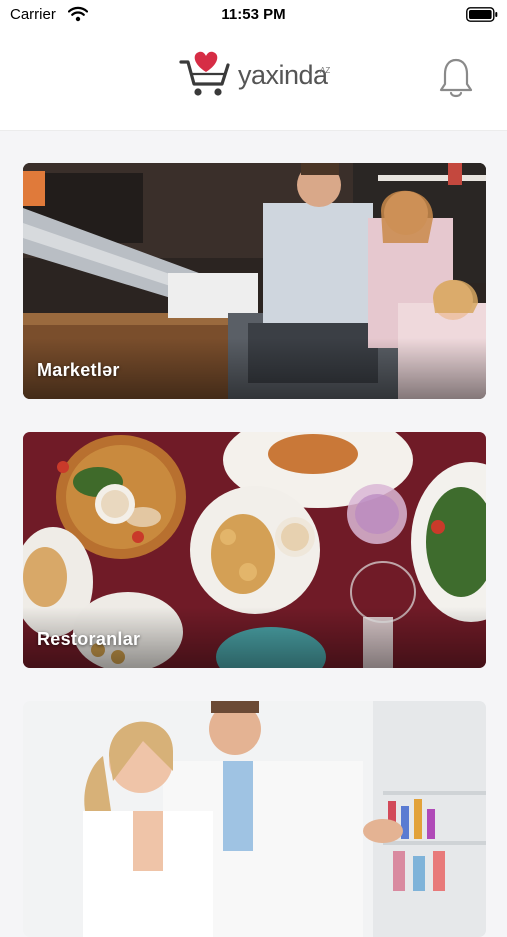 This screenshot has width=507, height=937. I want to click on status-bar: Carrier 11:53 PM, so click(253, 15).